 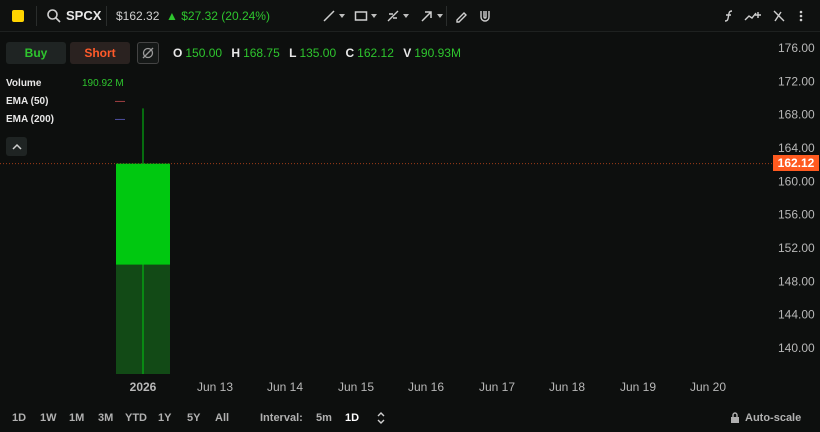 I want to click on range-button-1y: 1Y, so click(x=164, y=418).